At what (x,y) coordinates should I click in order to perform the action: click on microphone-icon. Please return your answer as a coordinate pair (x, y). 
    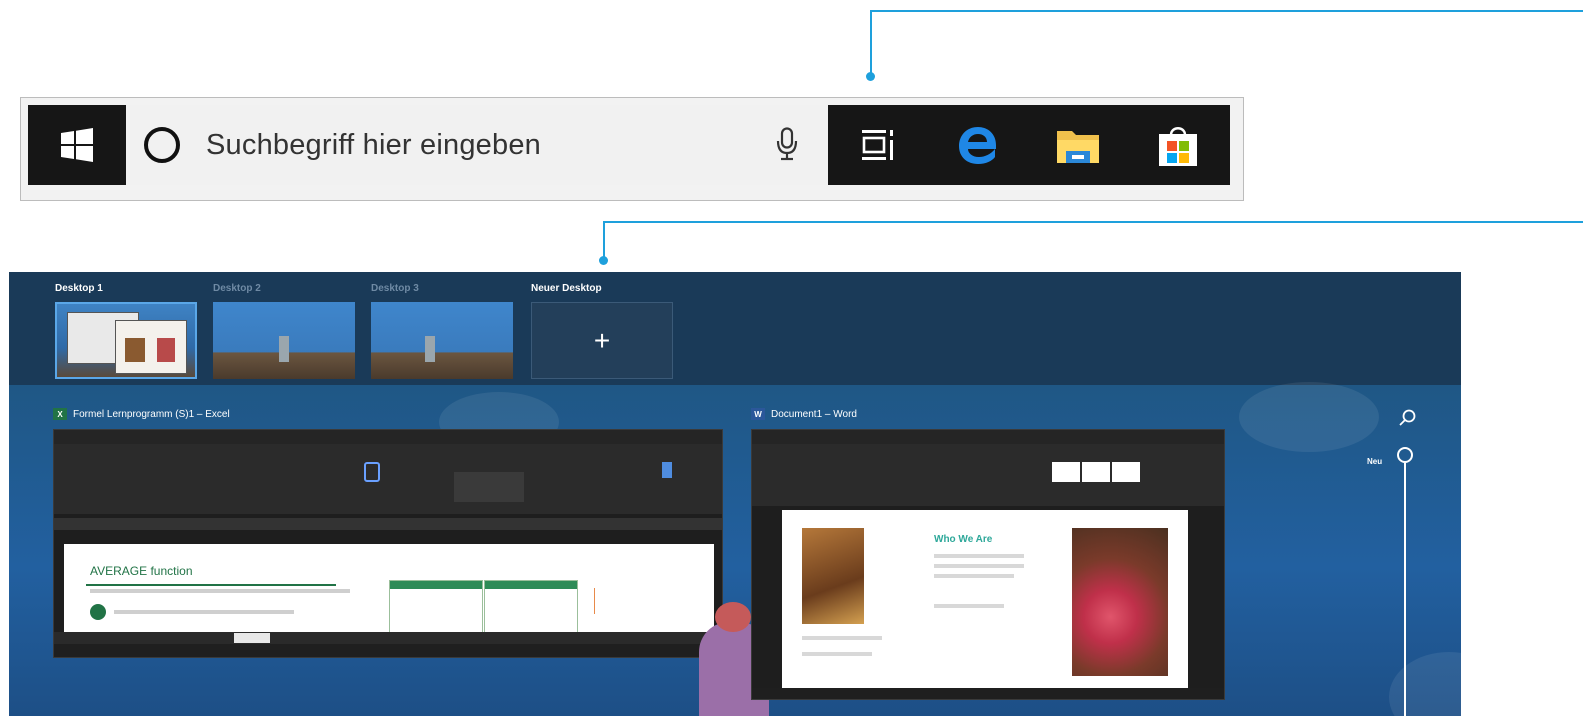
    Looking at the image, I should click on (787, 144).